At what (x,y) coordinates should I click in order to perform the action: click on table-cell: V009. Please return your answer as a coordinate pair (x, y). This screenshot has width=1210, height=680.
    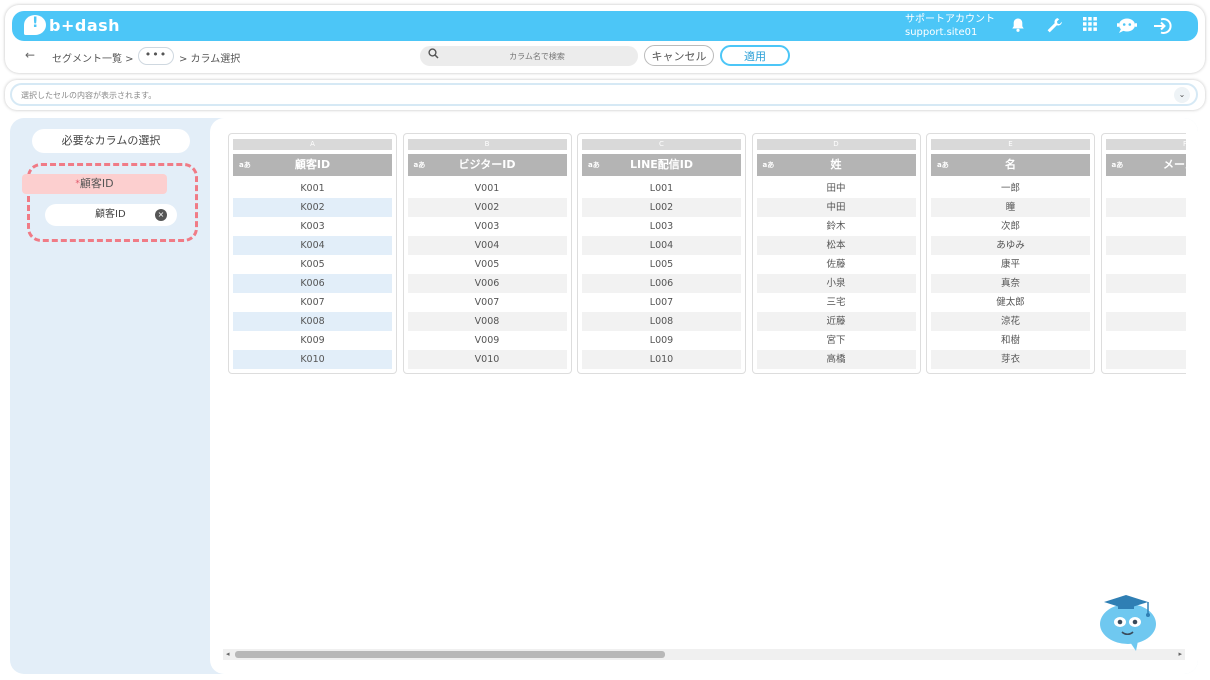
    Looking at the image, I should click on (487, 340).